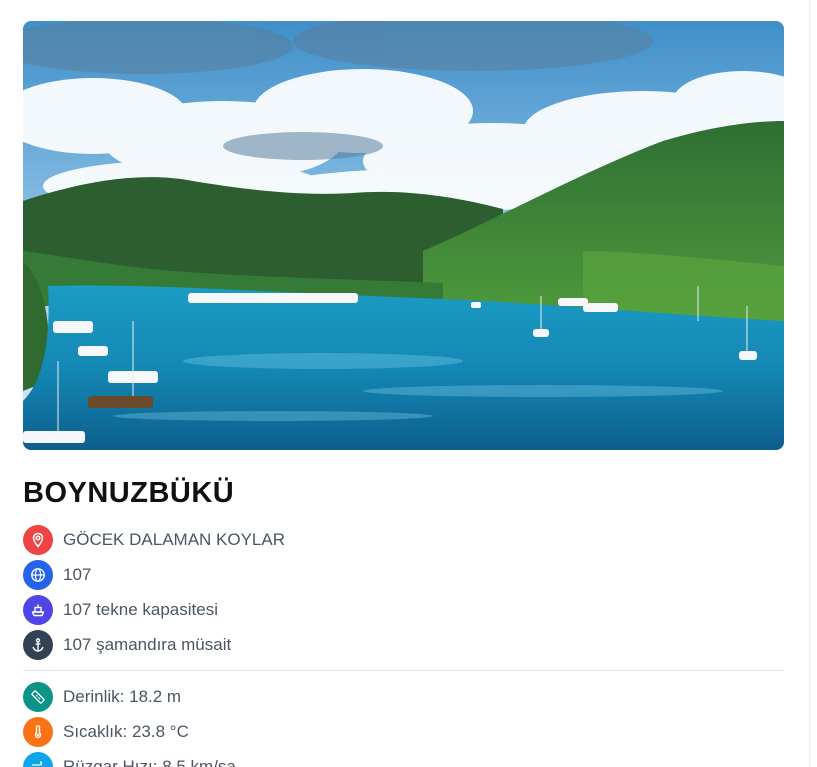  What do you see at coordinates (140, 609) in the screenshot?
I see `capacity-text: 107 tekne kapasitesi` at bounding box center [140, 609].